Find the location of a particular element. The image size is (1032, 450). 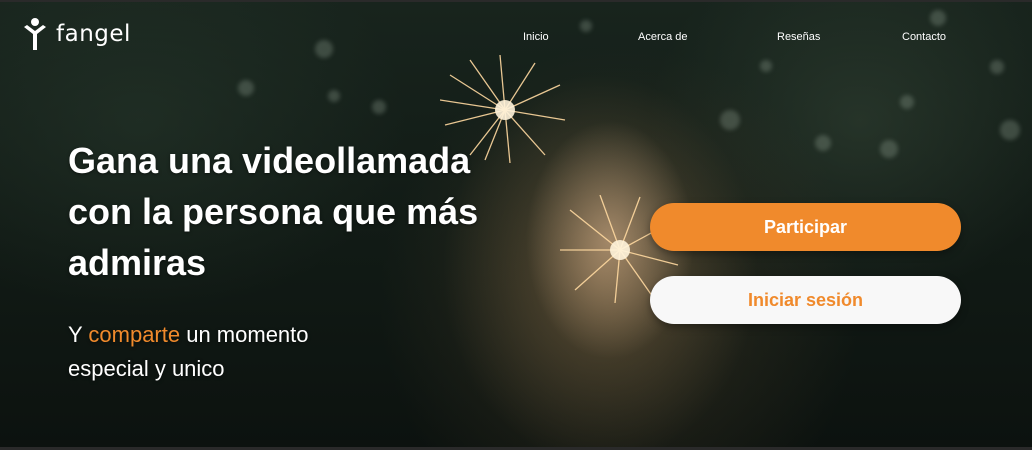

nav-link-resenas: Reseñas is located at coordinates (798, 37).